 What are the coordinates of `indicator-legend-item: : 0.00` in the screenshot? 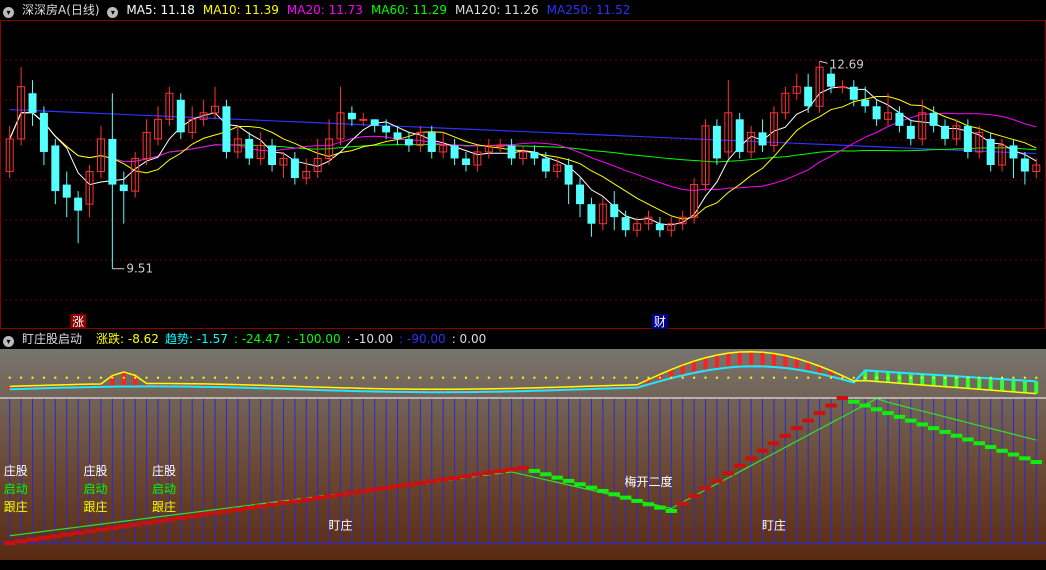 It's located at (469, 339).